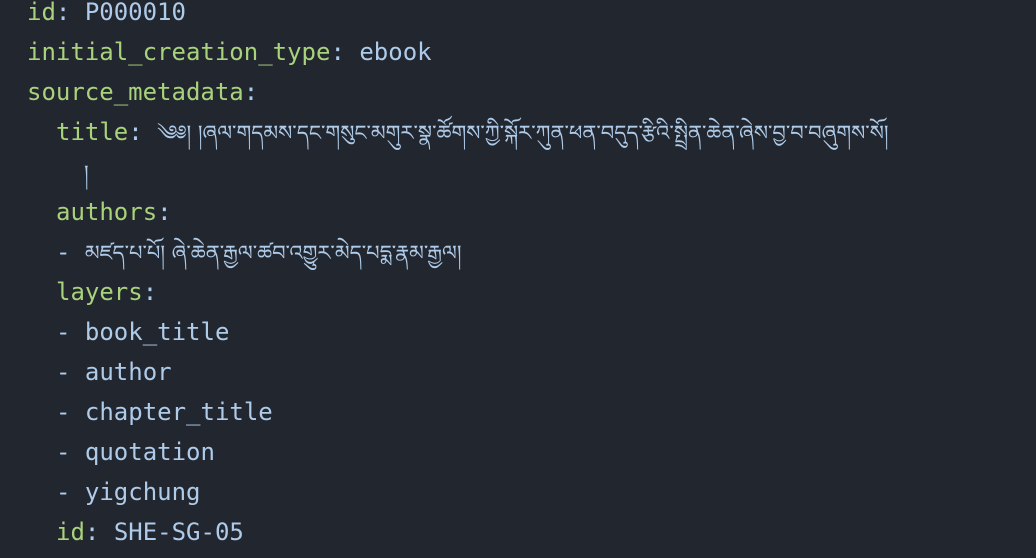  I want to click on yaml-value-layer: author, so click(128, 372).